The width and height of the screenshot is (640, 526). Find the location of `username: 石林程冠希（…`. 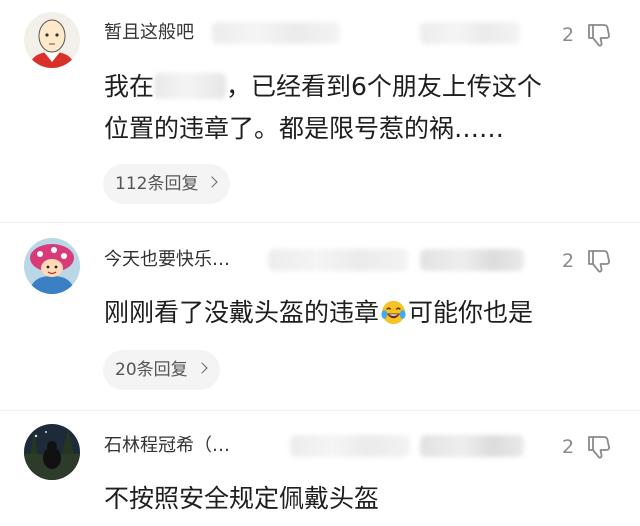

username: 石林程冠希（… is located at coordinates (167, 446).